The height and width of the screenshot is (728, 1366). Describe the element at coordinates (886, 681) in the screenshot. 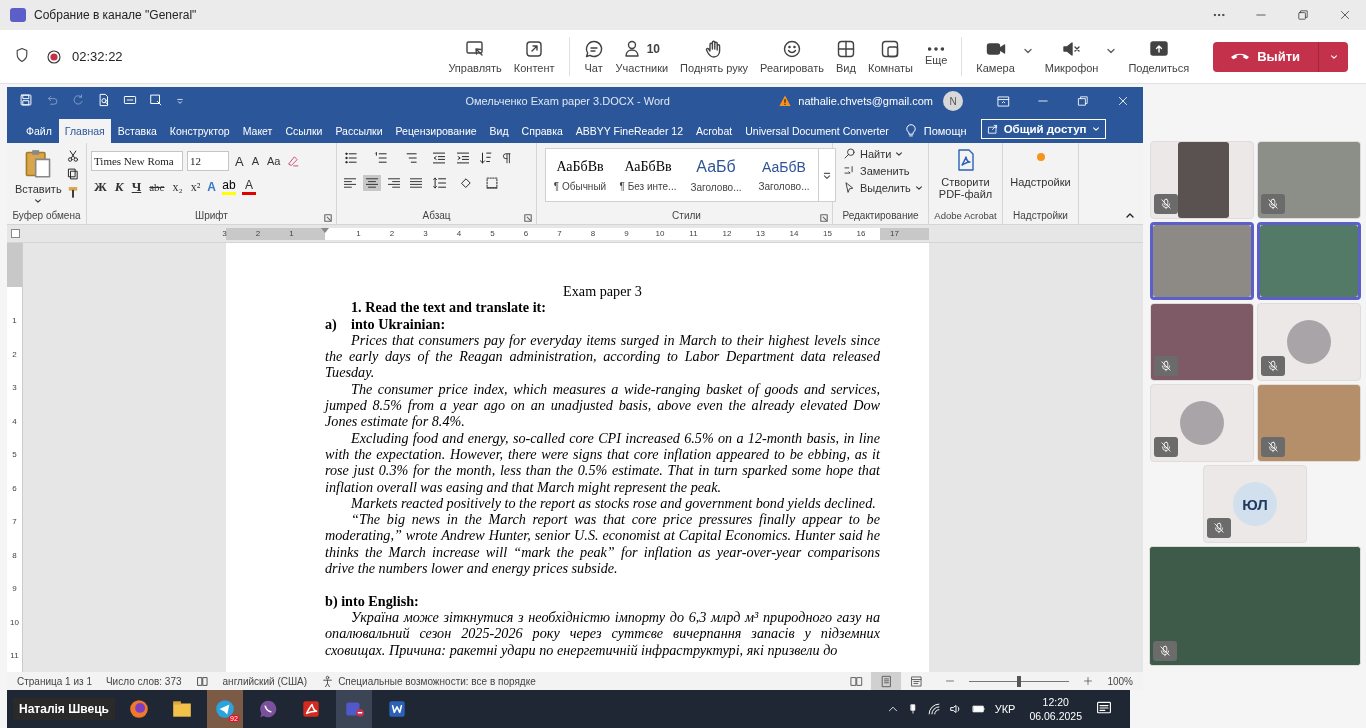

I see `view-button` at that location.